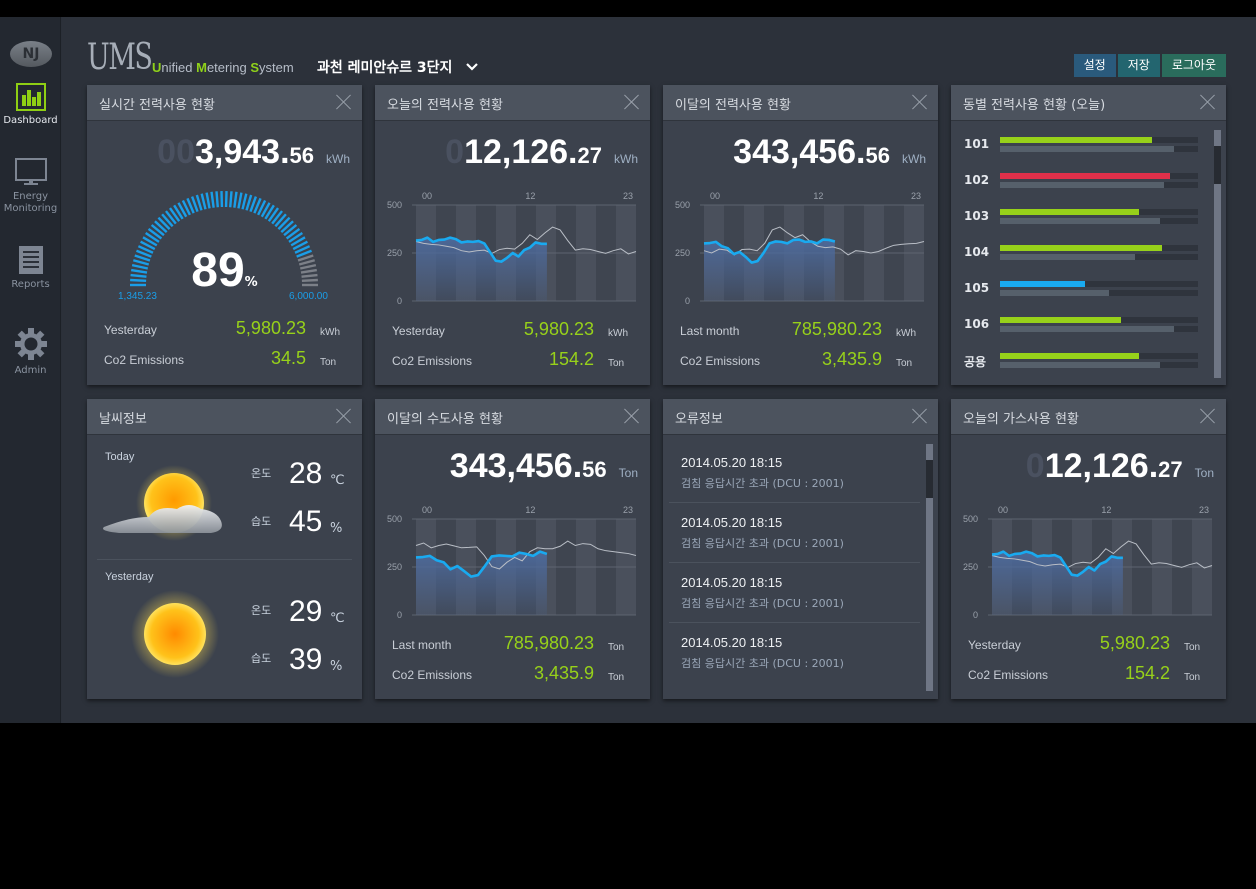 The height and width of the screenshot is (889, 1256). Describe the element at coordinates (337, 618) in the screenshot. I see `yesterday-temp-unit: ℃` at that location.